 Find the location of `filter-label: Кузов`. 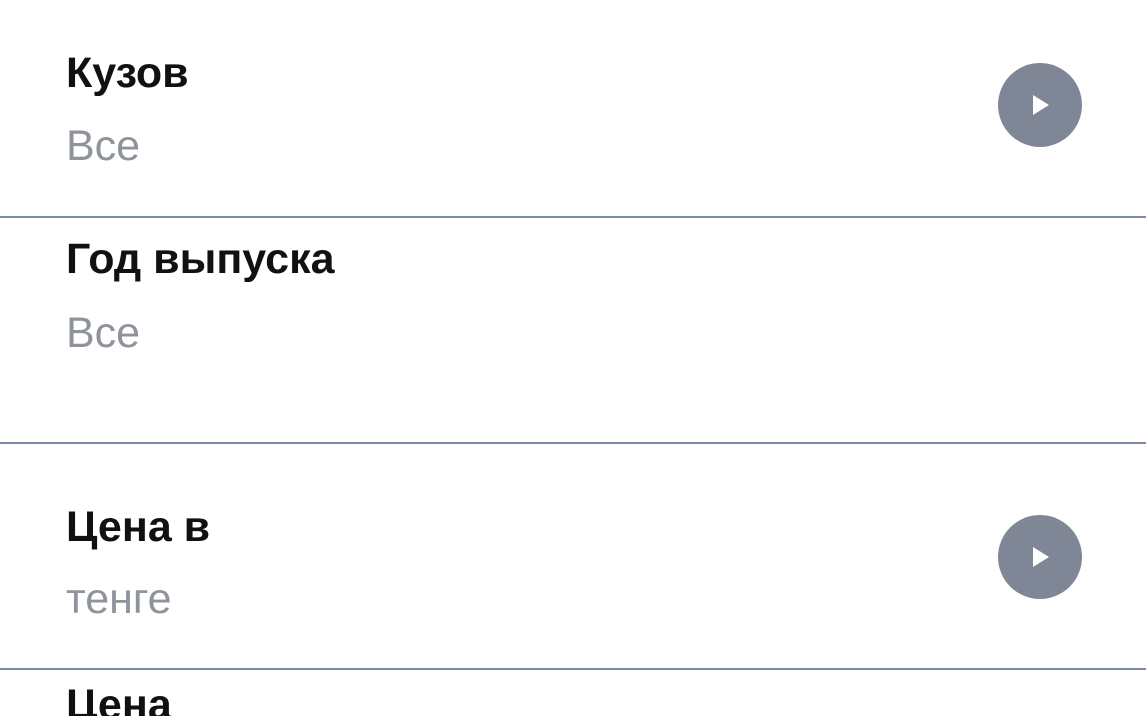

filter-label: Кузов is located at coordinates (127, 73).